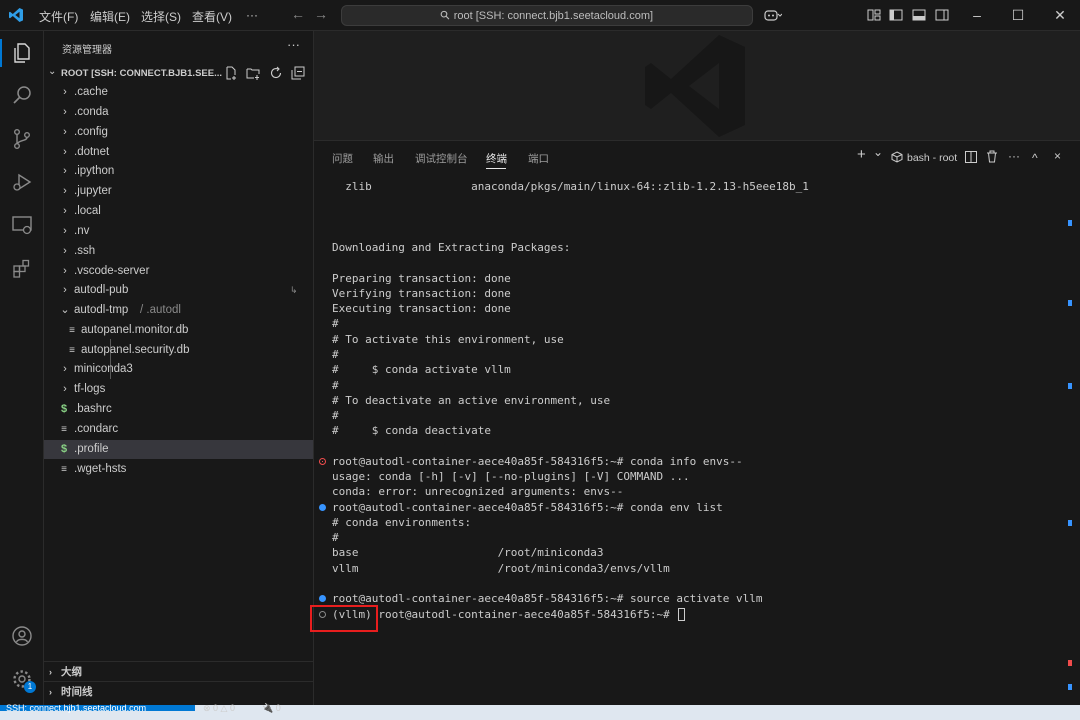  Describe the element at coordinates (932, 158) in the screenshot. I see `terminal-name: bash - root` at that location.